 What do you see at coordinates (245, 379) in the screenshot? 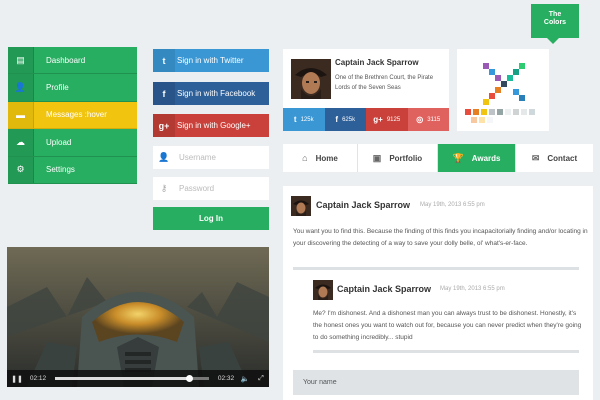
I see `volume-icon: 🔈` at bounding box center [245, 379].